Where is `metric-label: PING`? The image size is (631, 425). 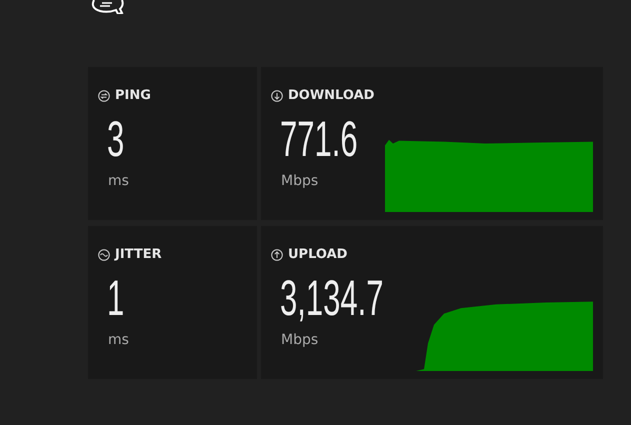 metric-label: PING is located at coordinates (133, 95).